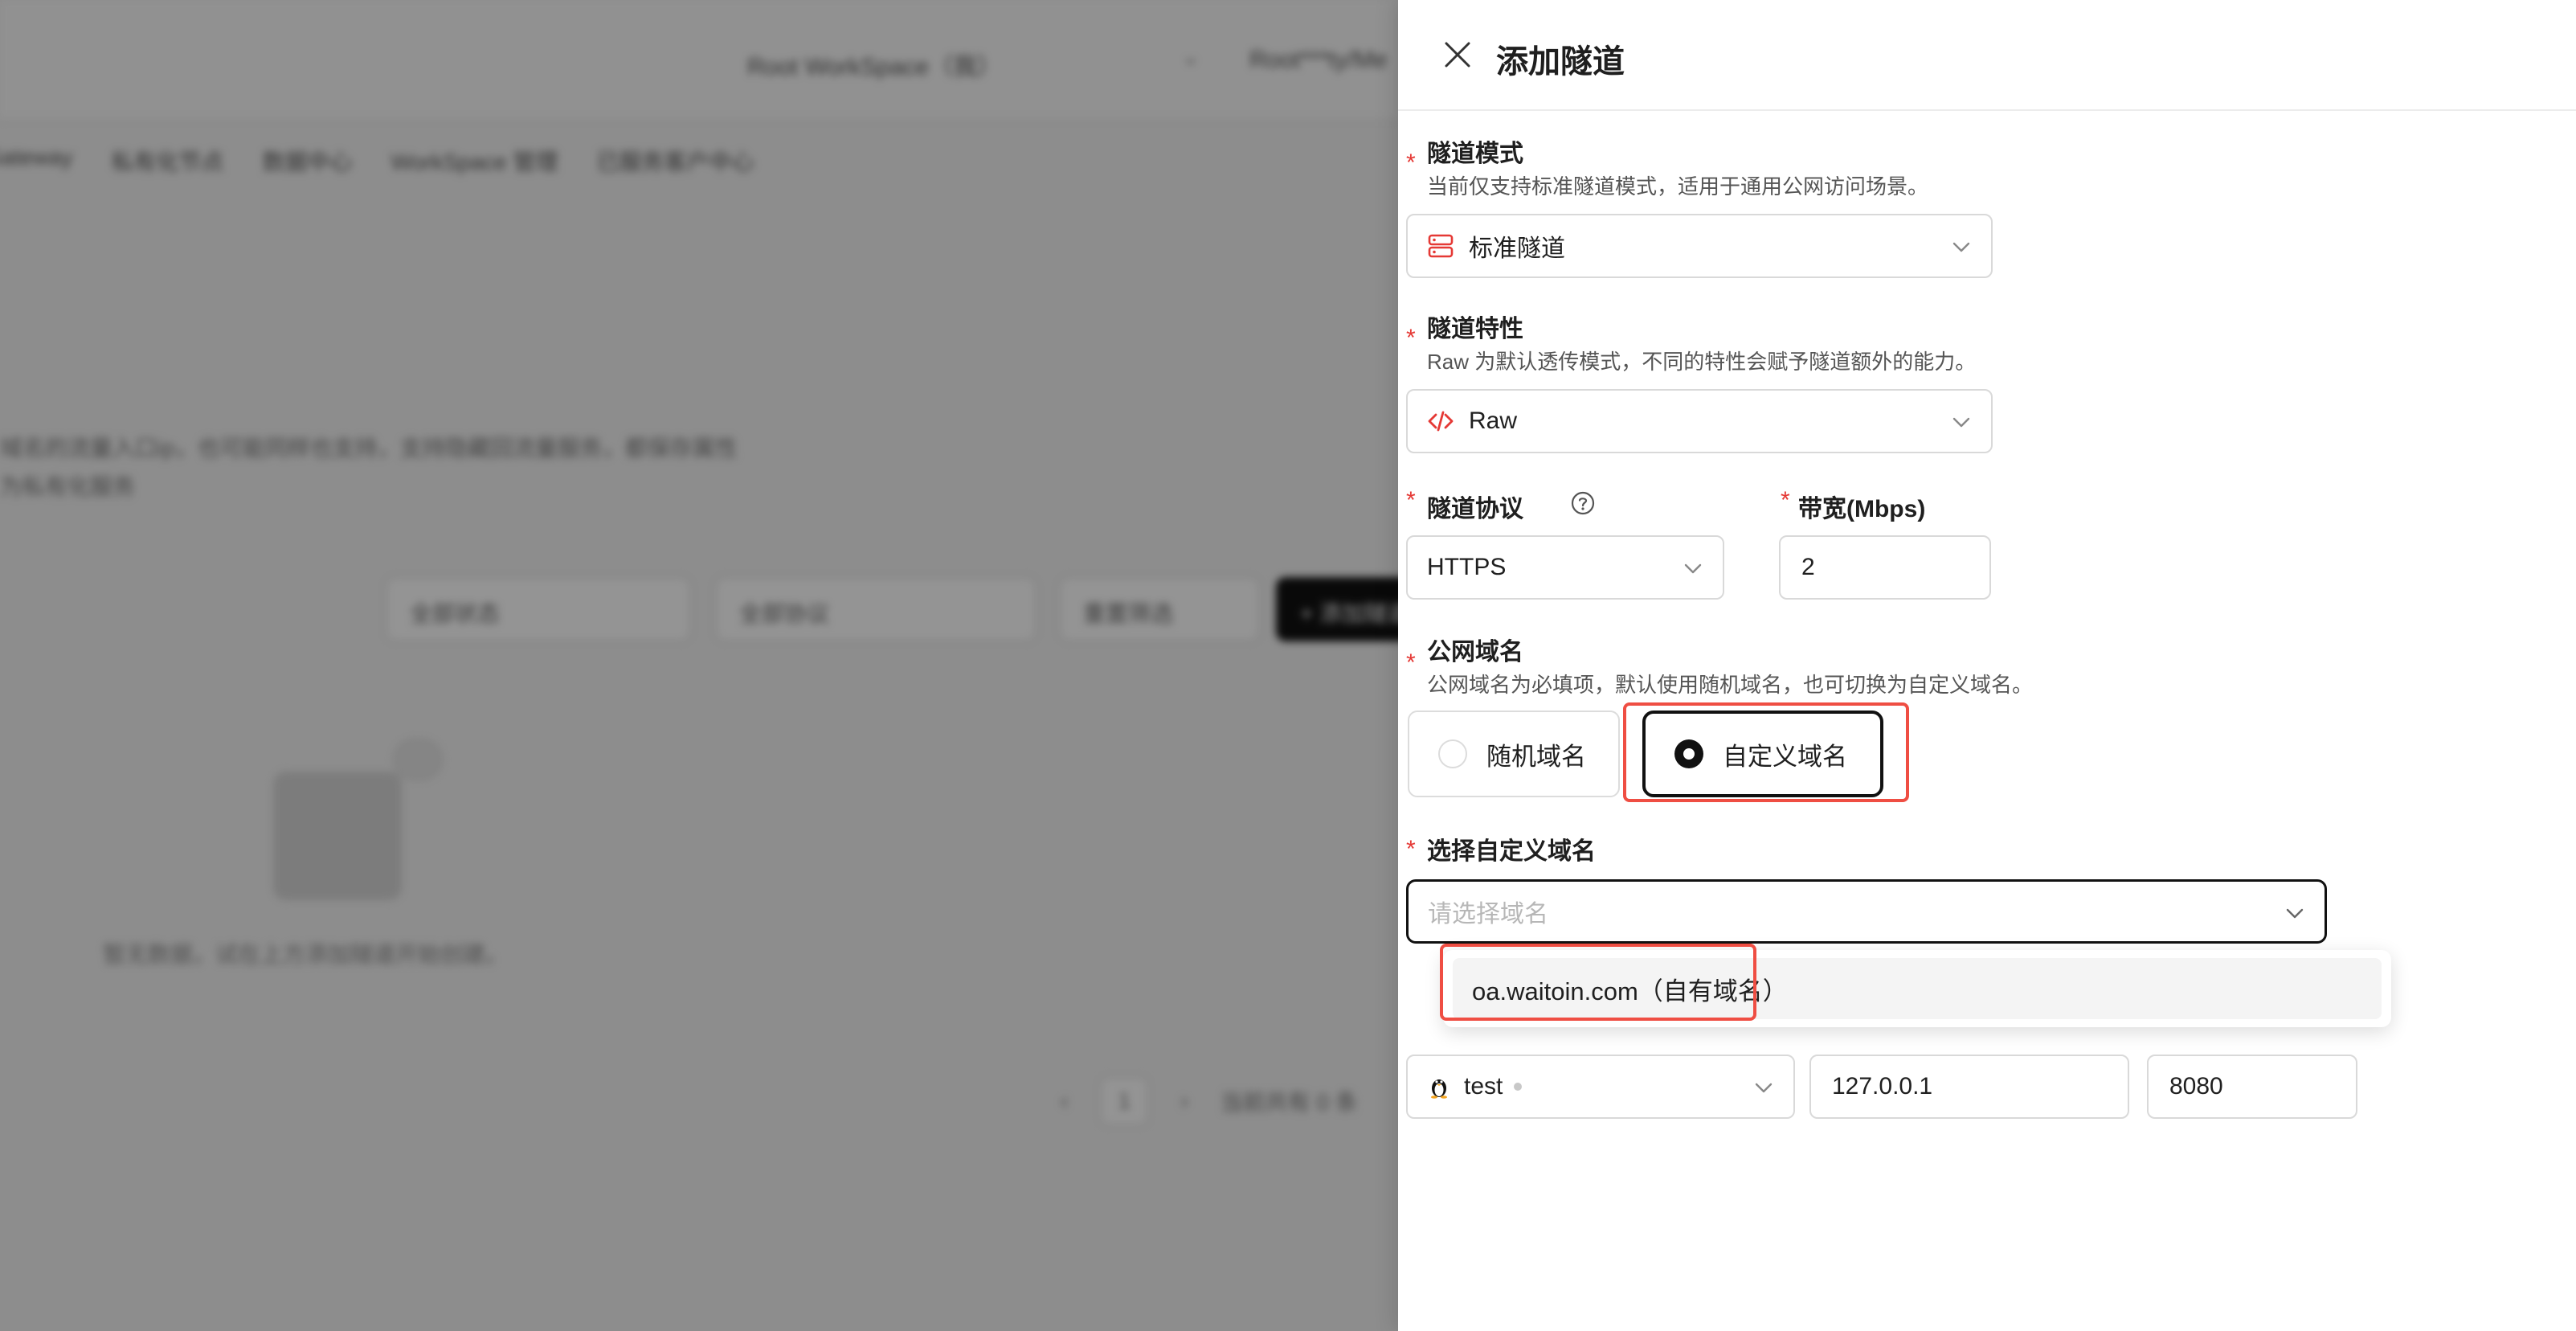 Image resolution: width=2576 pixels, height=1331 pixels. I want to click on radio-unchecked-icon, so click(1452, 753).